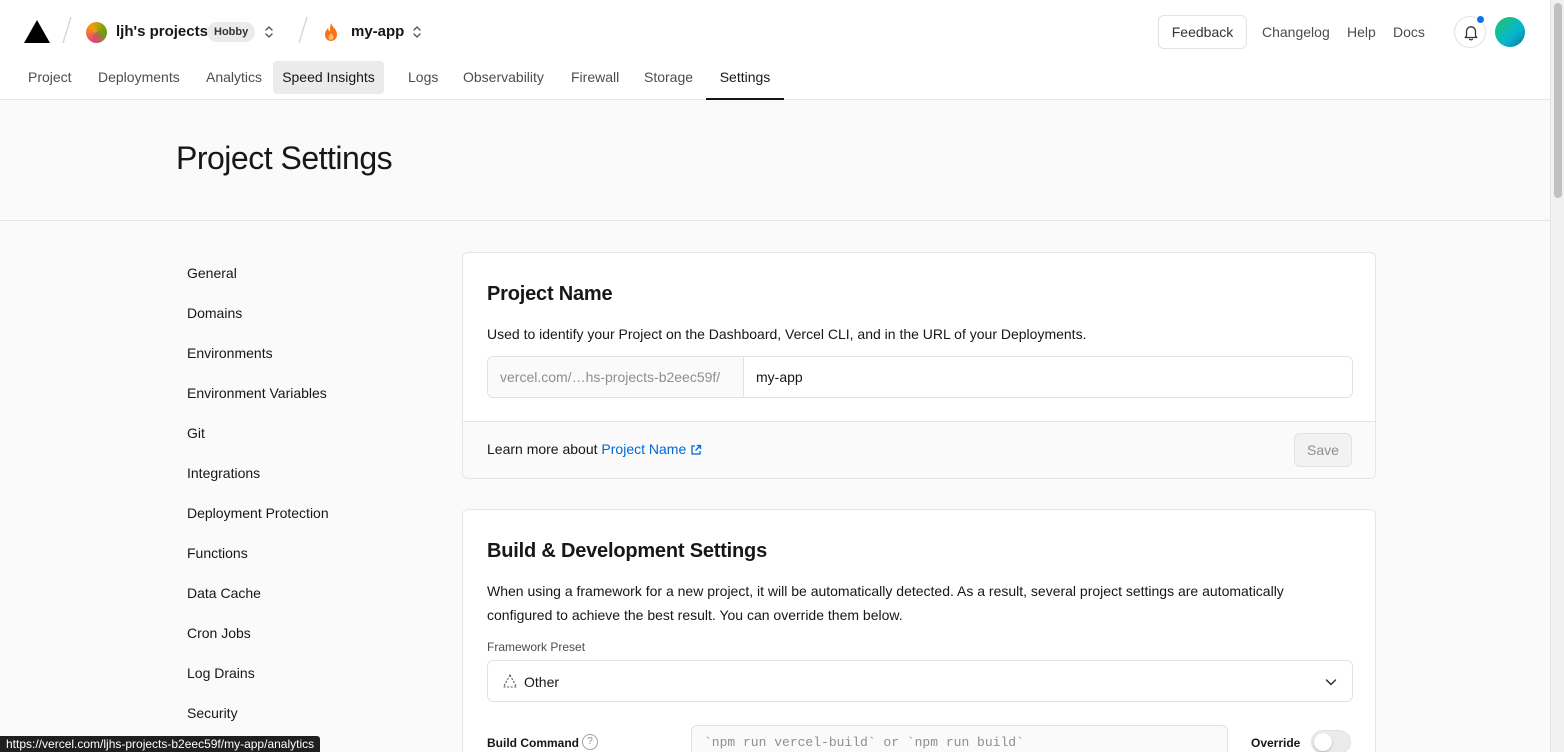 The image size is (1564, 752). I want to click on sidebar-item-functions: Functions, so click(217, 553).